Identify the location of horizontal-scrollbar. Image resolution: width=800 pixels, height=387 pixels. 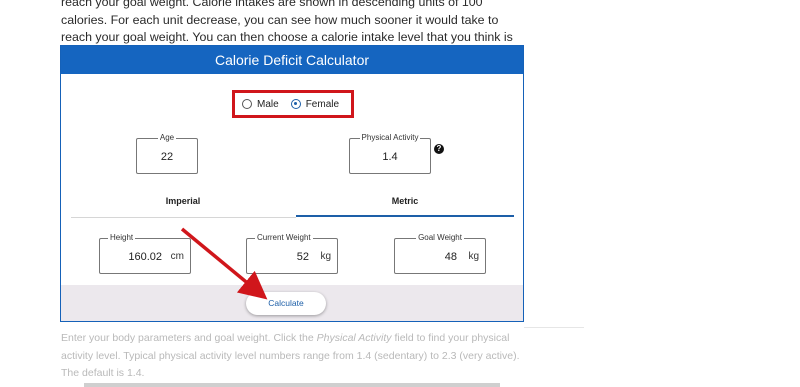
(292, 385).